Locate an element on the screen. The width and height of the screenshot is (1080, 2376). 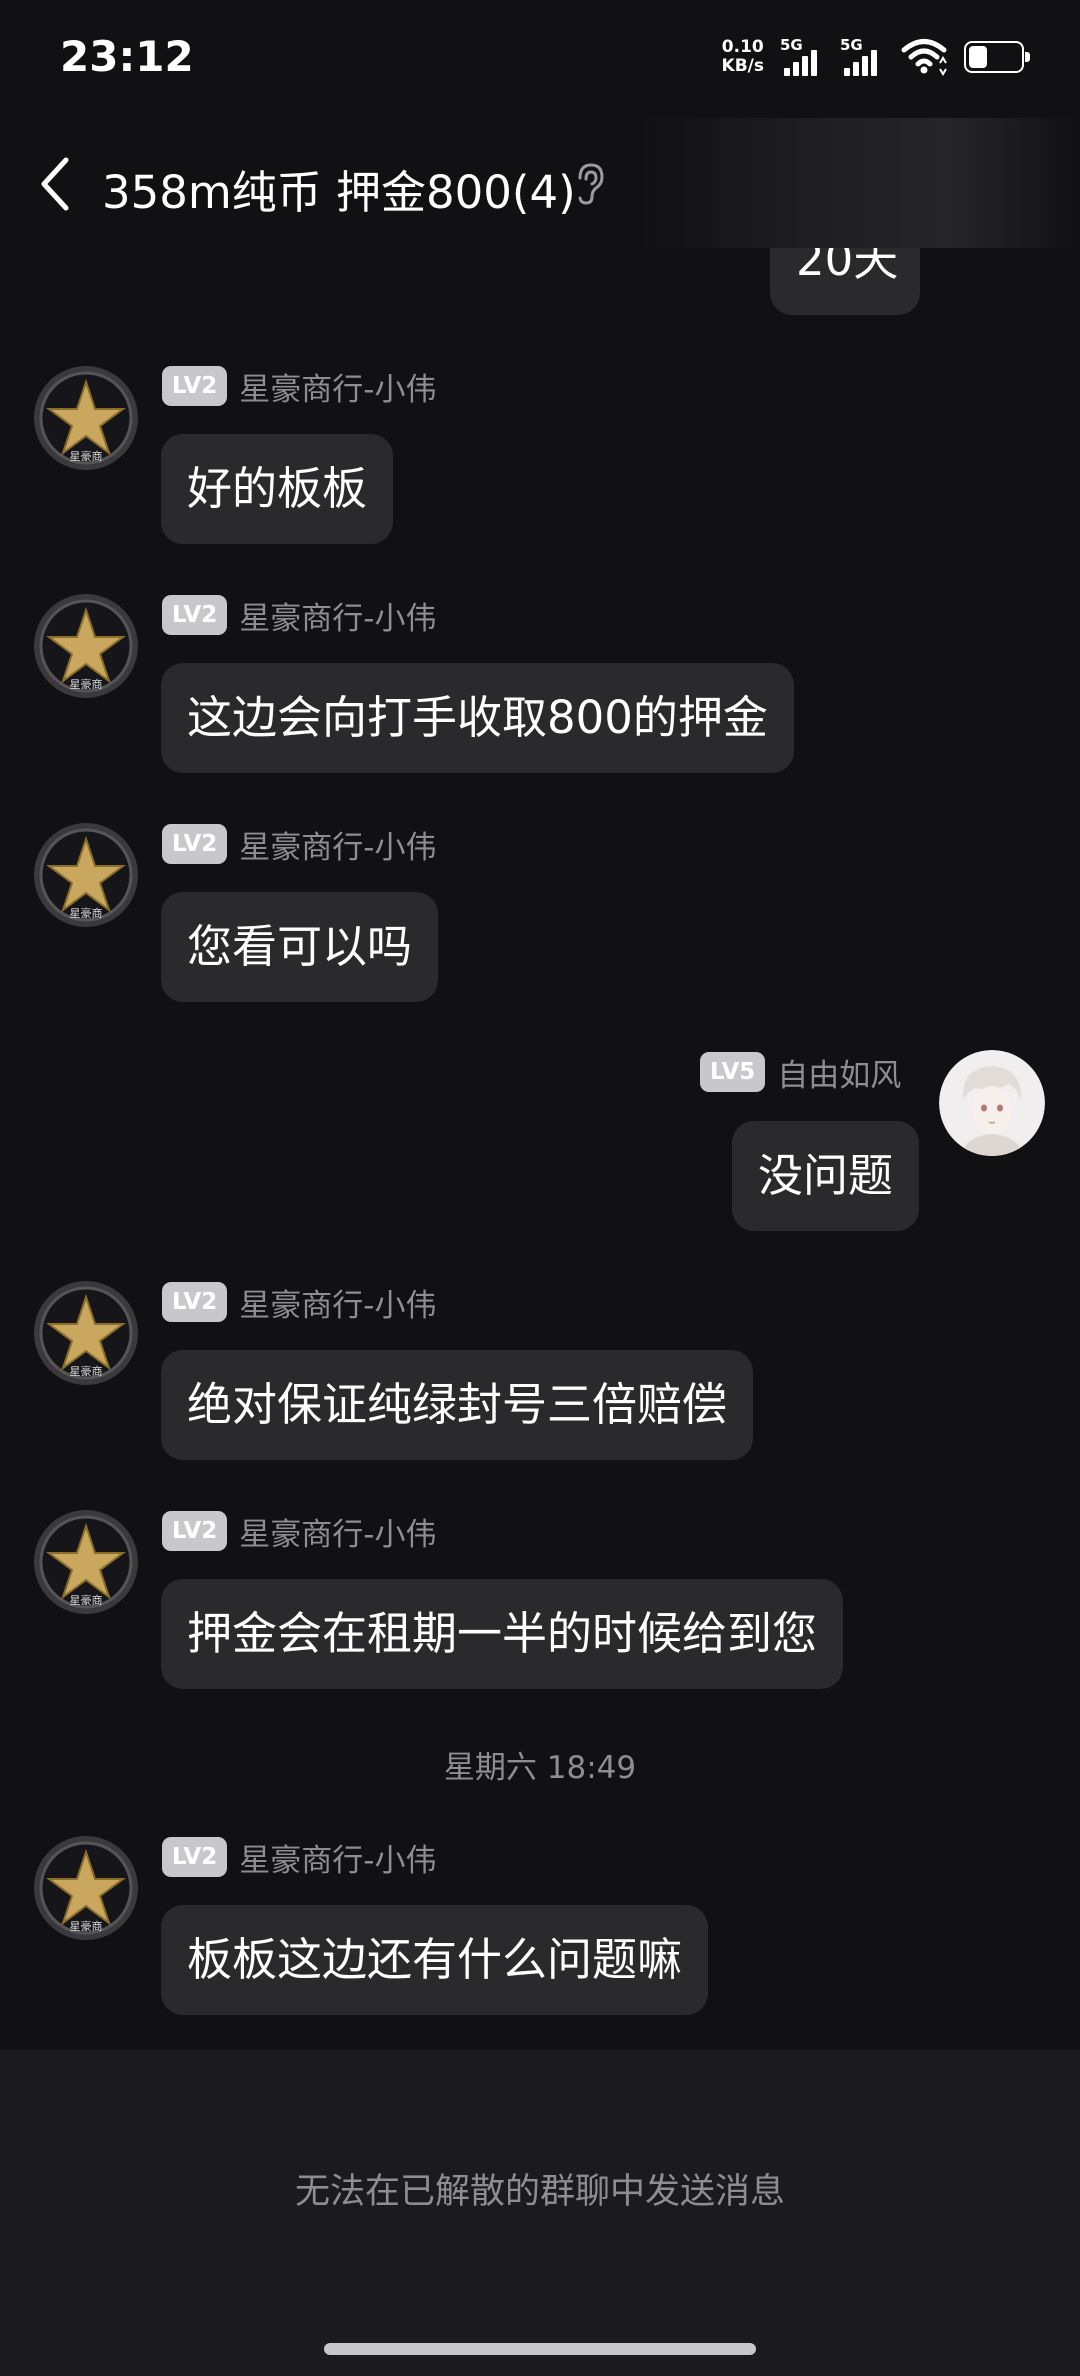
status-time: 23:12 is located at coordinates (127, 56).